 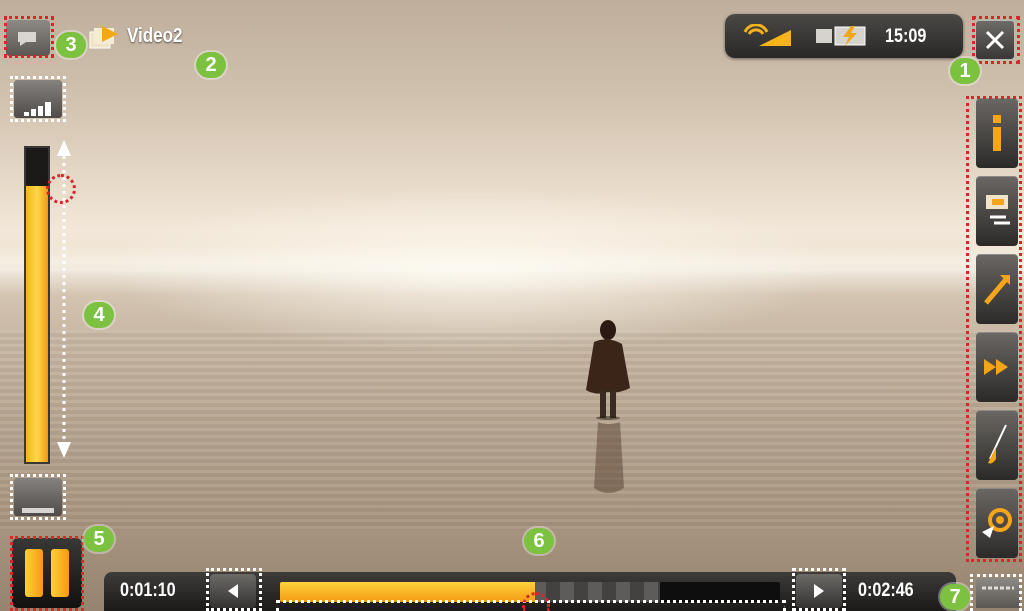 I want to click on page-title: Video2, so click(x=155, y=36).